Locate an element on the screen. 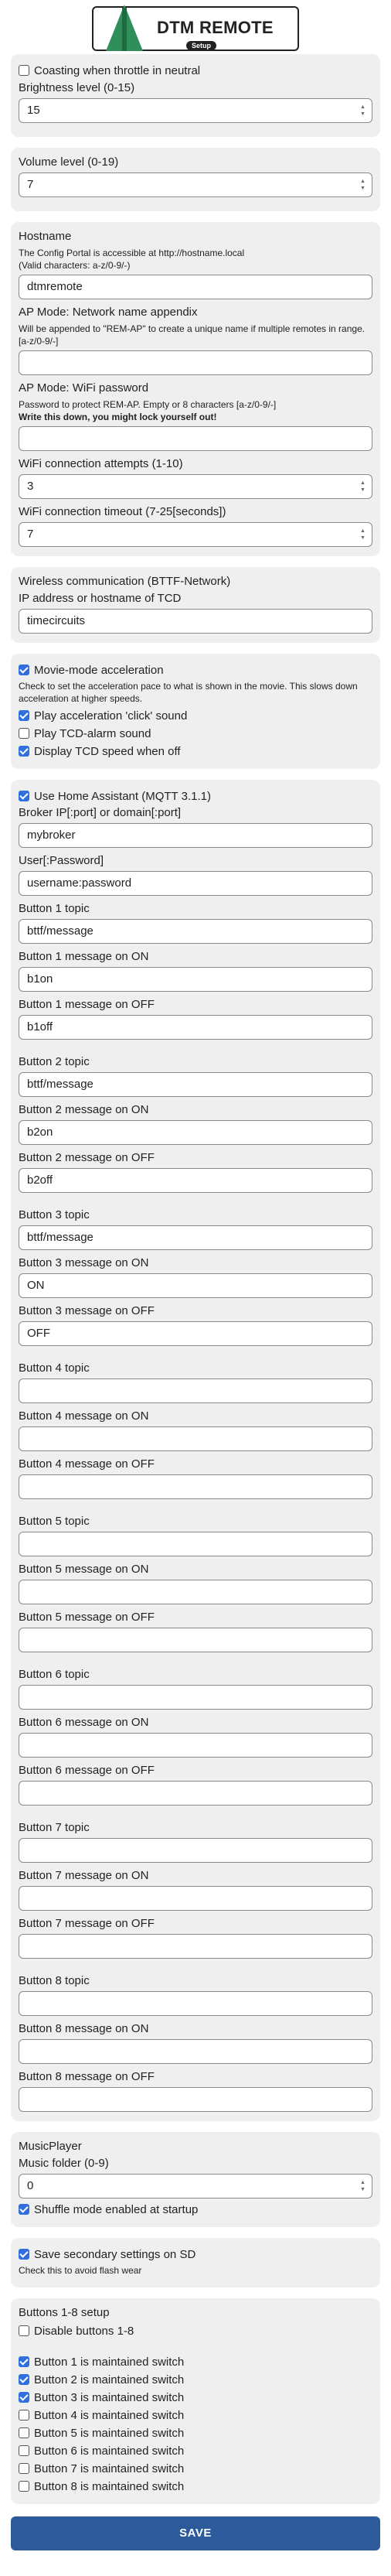 The height and width of the screenshot is (2576, 391). movie-accel-checkbox is located at coordinates (24, 669).